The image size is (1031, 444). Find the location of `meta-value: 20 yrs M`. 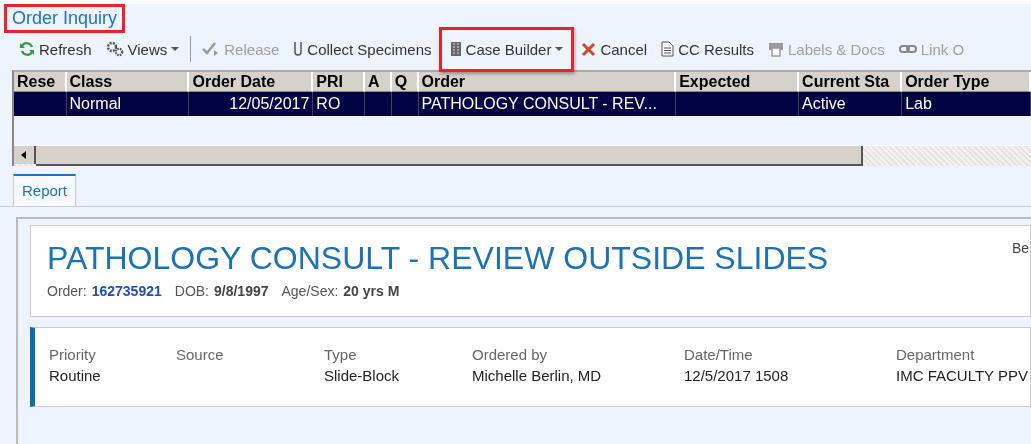

meta-value: 20 yrs M is located at coordinates (371, 291).